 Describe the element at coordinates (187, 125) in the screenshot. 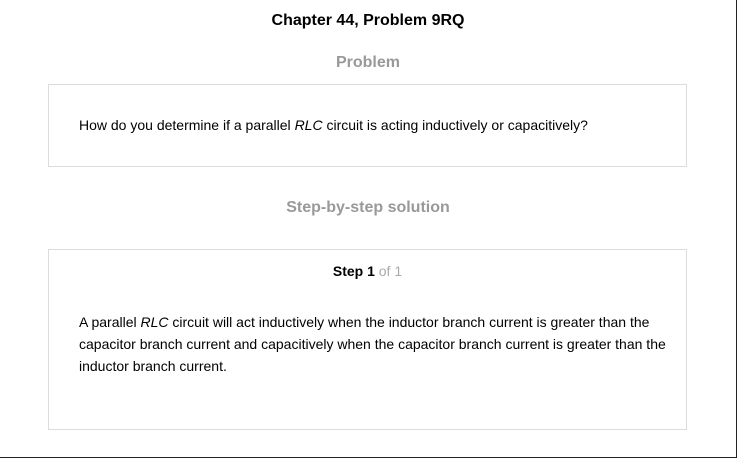

I see `problem-text-start: How do you determine if a parallel` at that location.